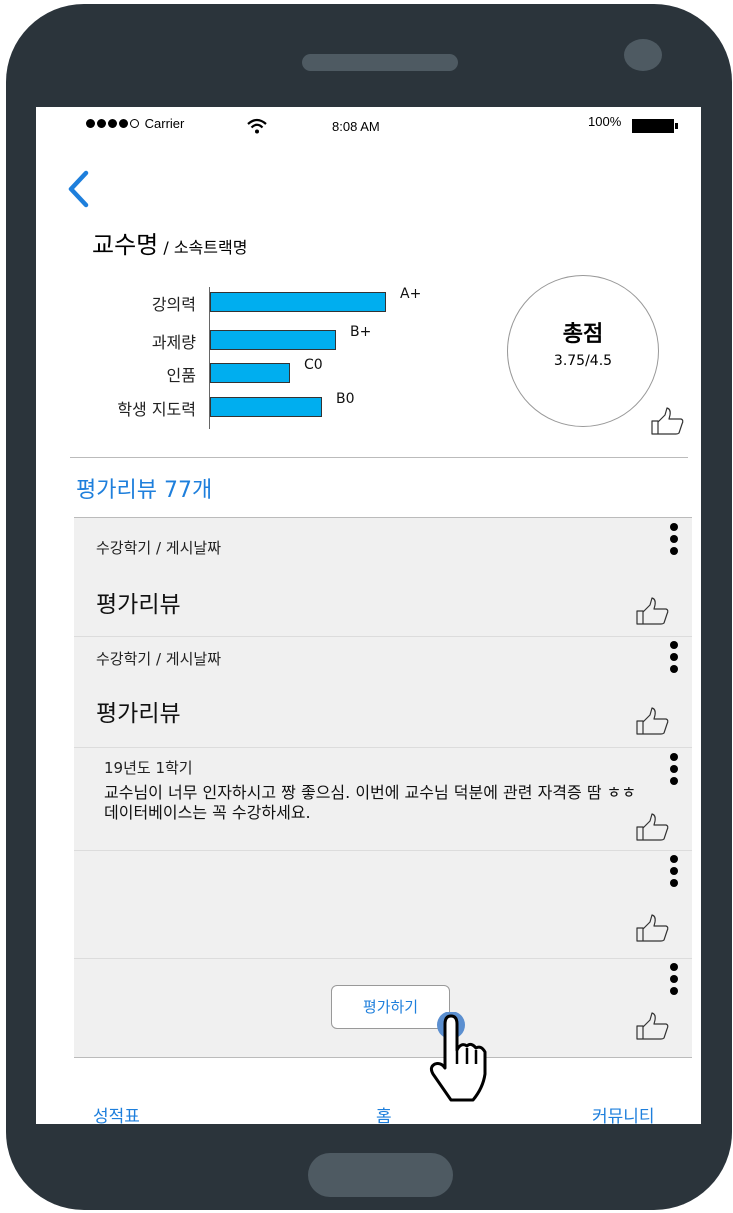  Describe the element at coordinates (380, 1175) in the screenshot. I see `device-home-button` at that location.